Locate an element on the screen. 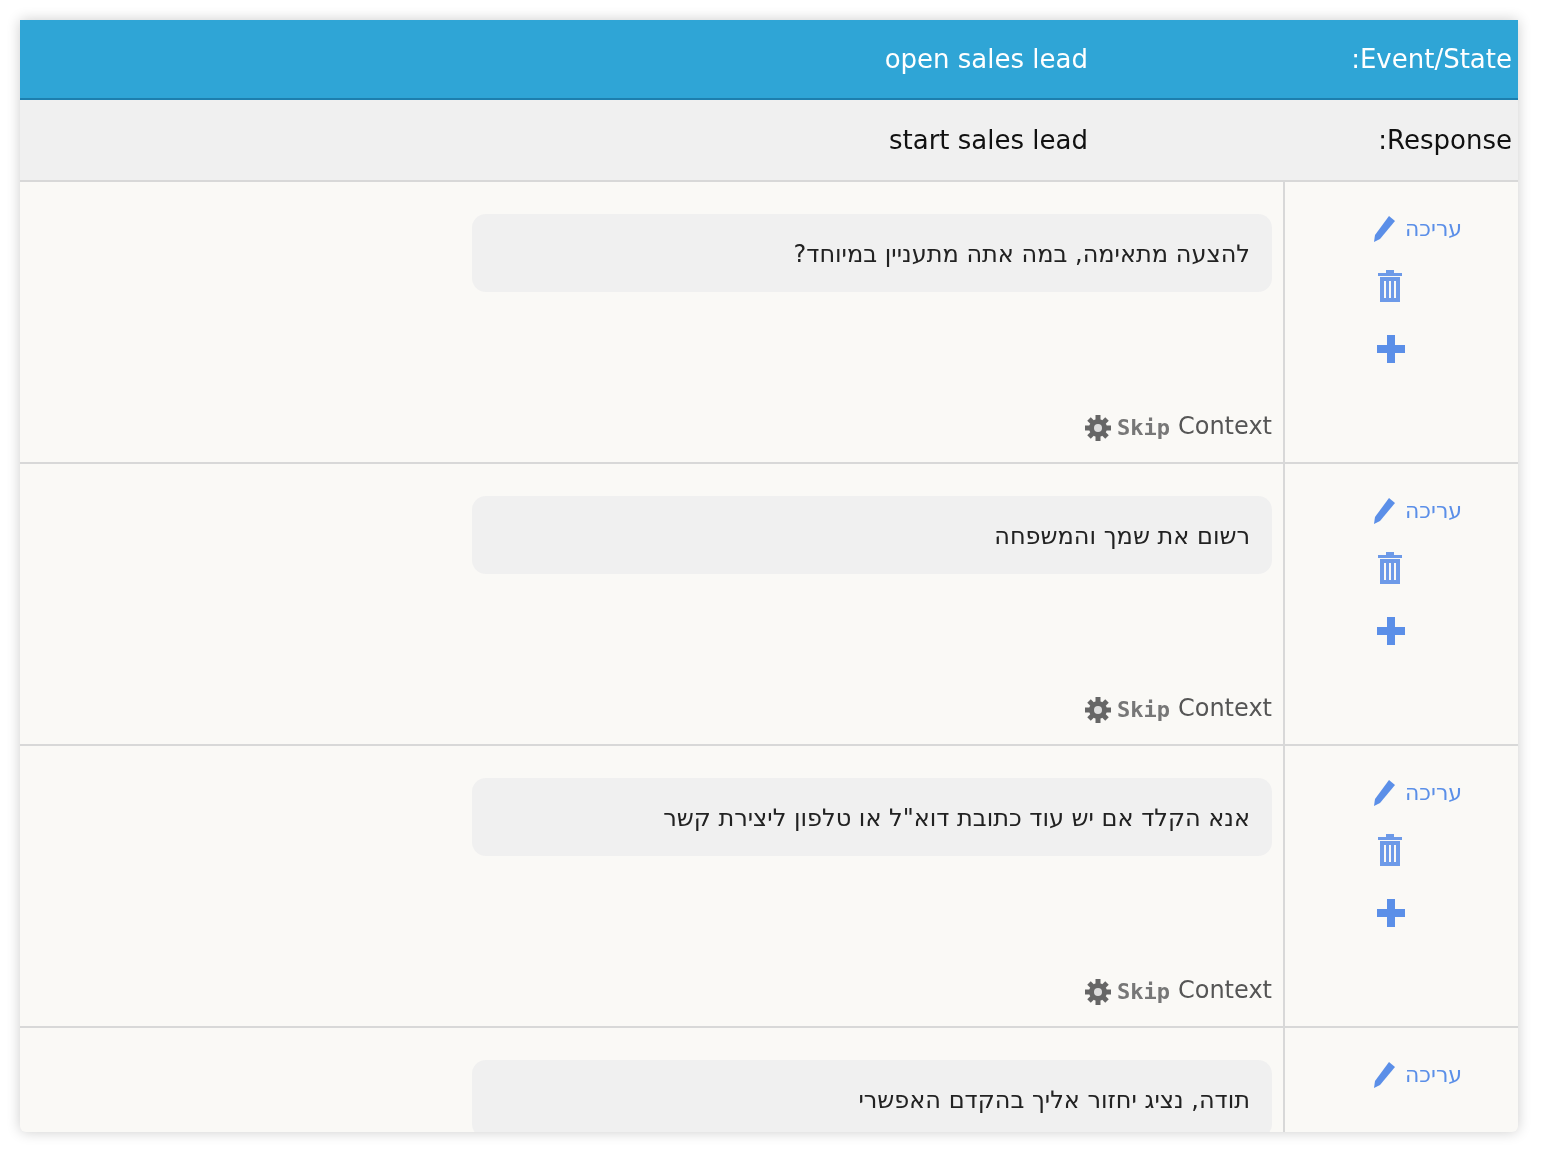 The image size is (1558, 1152). message-bubble: אנא הקלד אם יש עוד כתובת דוא"ל או טלפון ליצירת קשר is located at coordinates (872, 817).